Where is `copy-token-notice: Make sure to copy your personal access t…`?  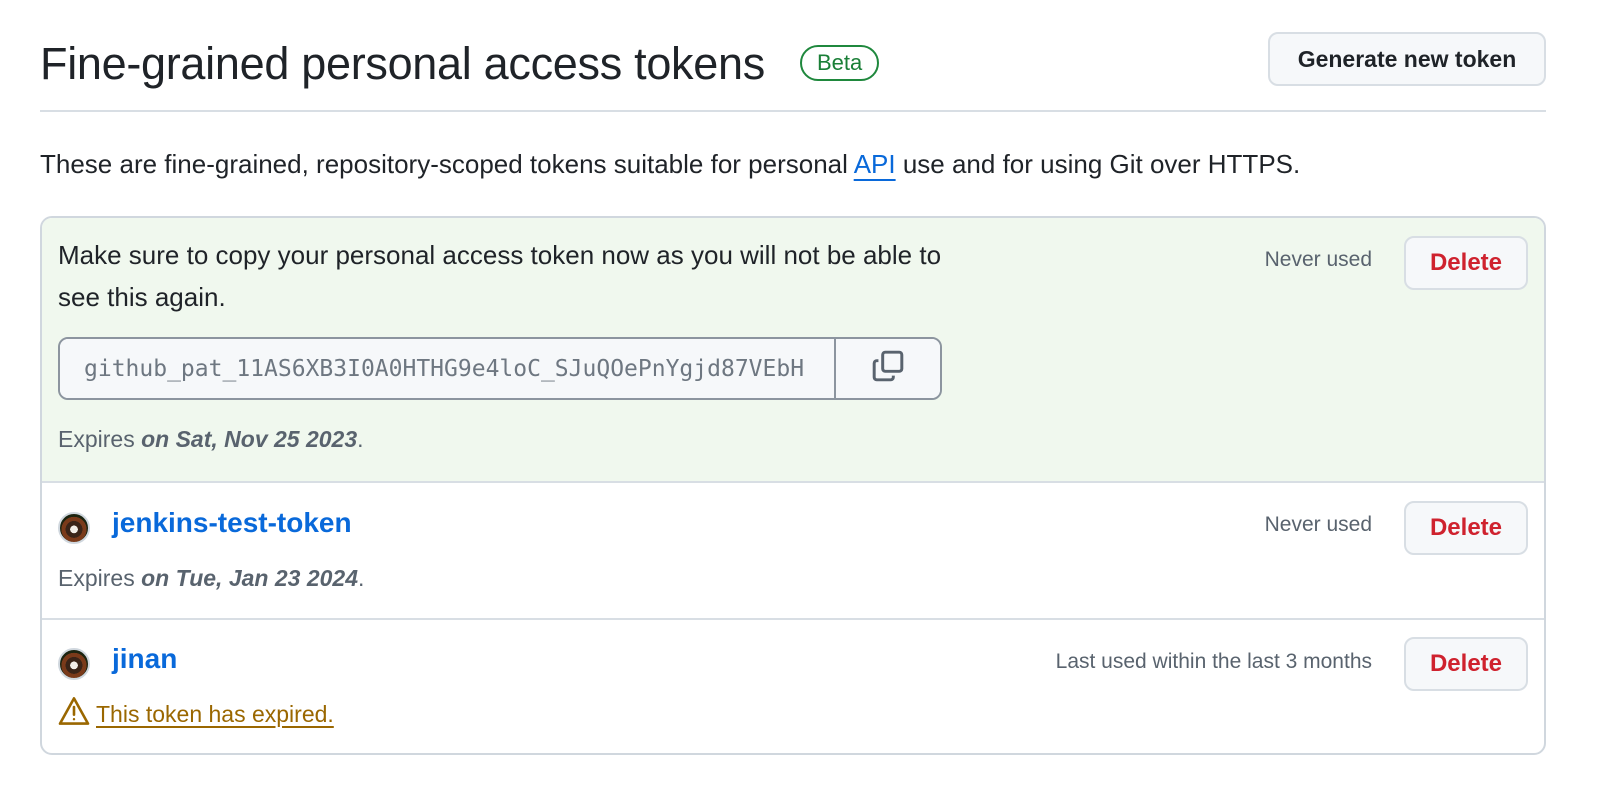
copy-token-notice: Make sure to copy your personal access t… is located at coordinates (500, 276).